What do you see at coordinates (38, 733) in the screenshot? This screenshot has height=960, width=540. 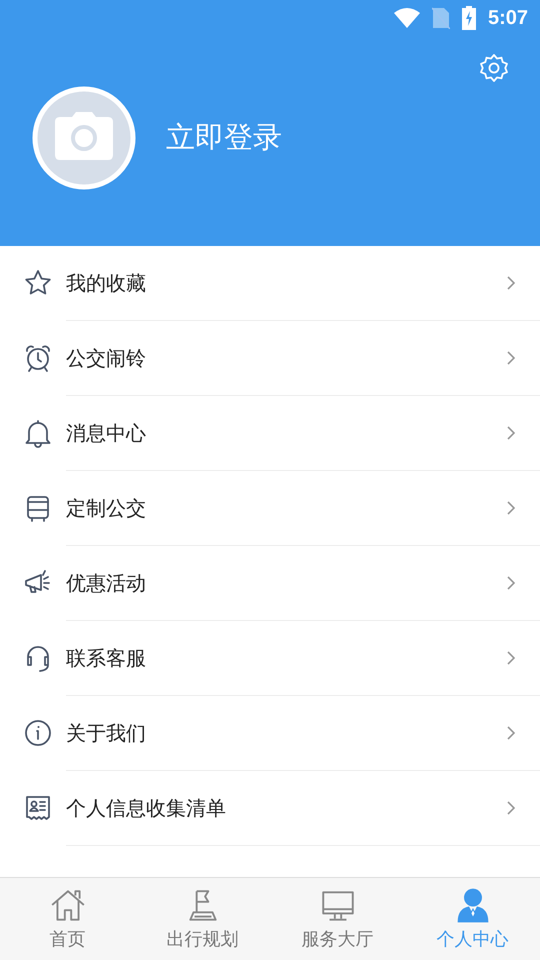 I see `info-icon` at bounding box center [38, 733].